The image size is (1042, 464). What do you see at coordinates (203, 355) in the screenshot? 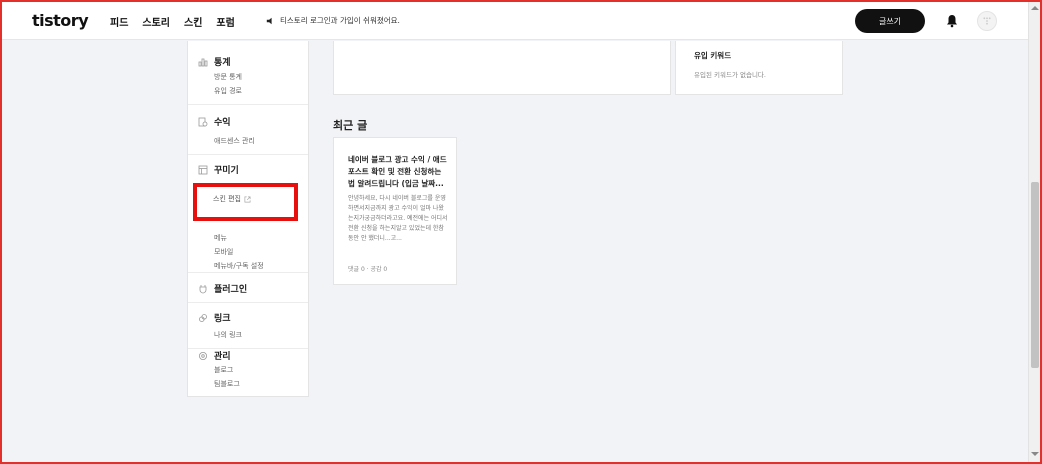
I see `gear-icon` at bounding box center [203, 355].